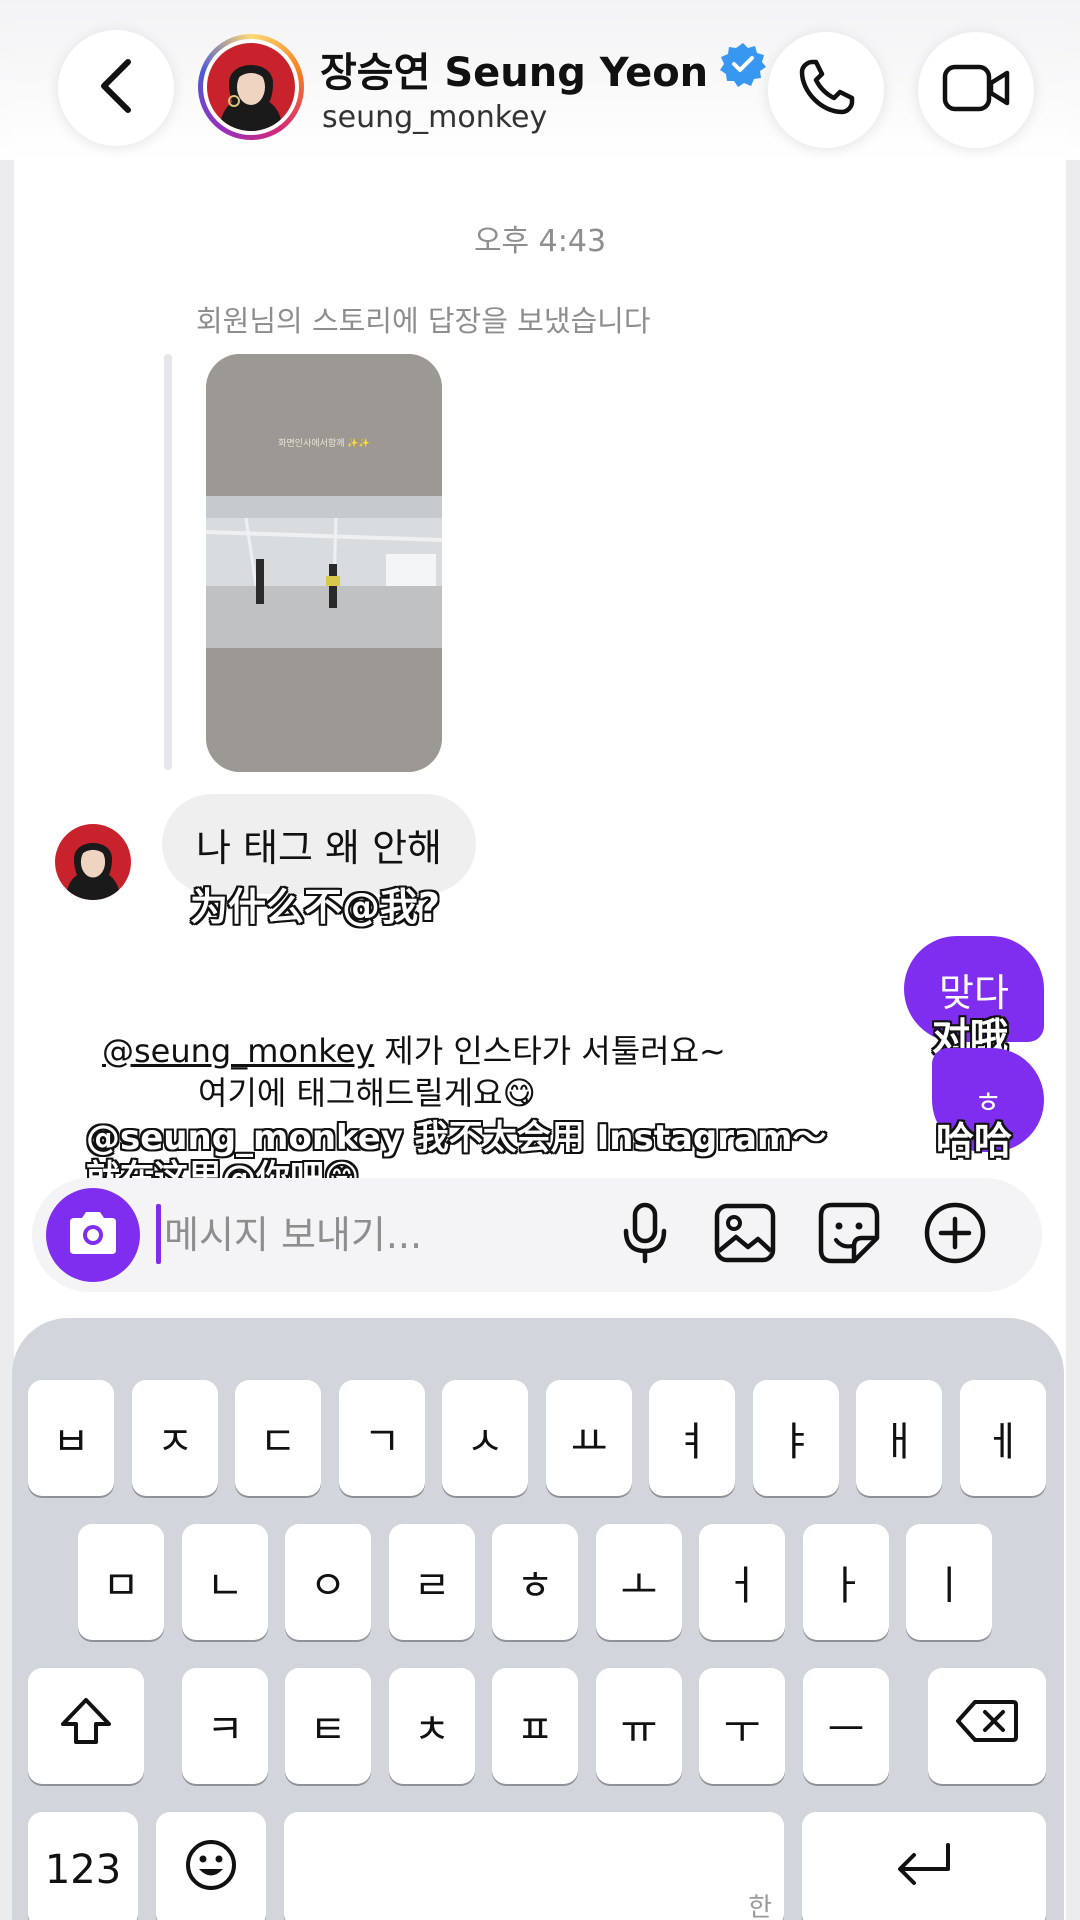 Image resolution: width=1080 pixels, height=1920 pixels. What do you see at coordinates (949, 1582) in the screenshot?
I see `key: ㅣ` at bounding box center [949, 1582].